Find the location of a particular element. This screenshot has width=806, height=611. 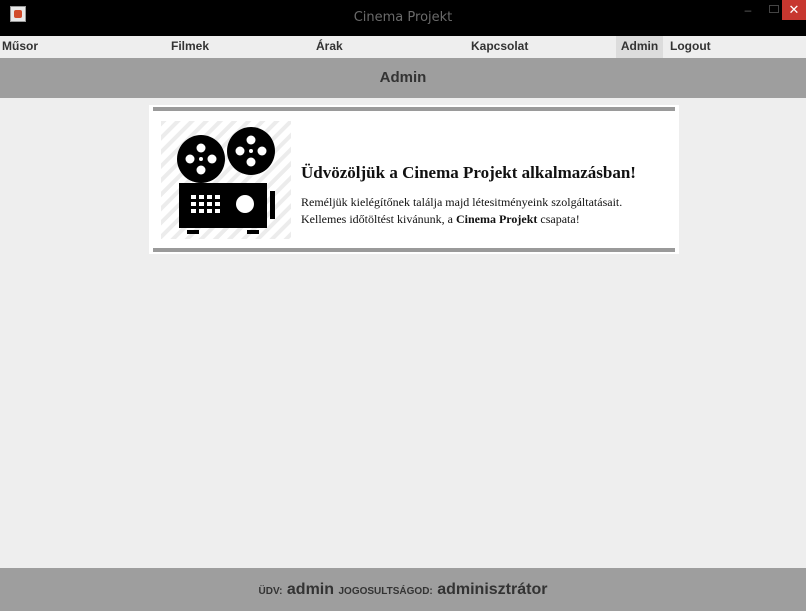

user-role: adminisztrátor is located at coordinates (492, 589).